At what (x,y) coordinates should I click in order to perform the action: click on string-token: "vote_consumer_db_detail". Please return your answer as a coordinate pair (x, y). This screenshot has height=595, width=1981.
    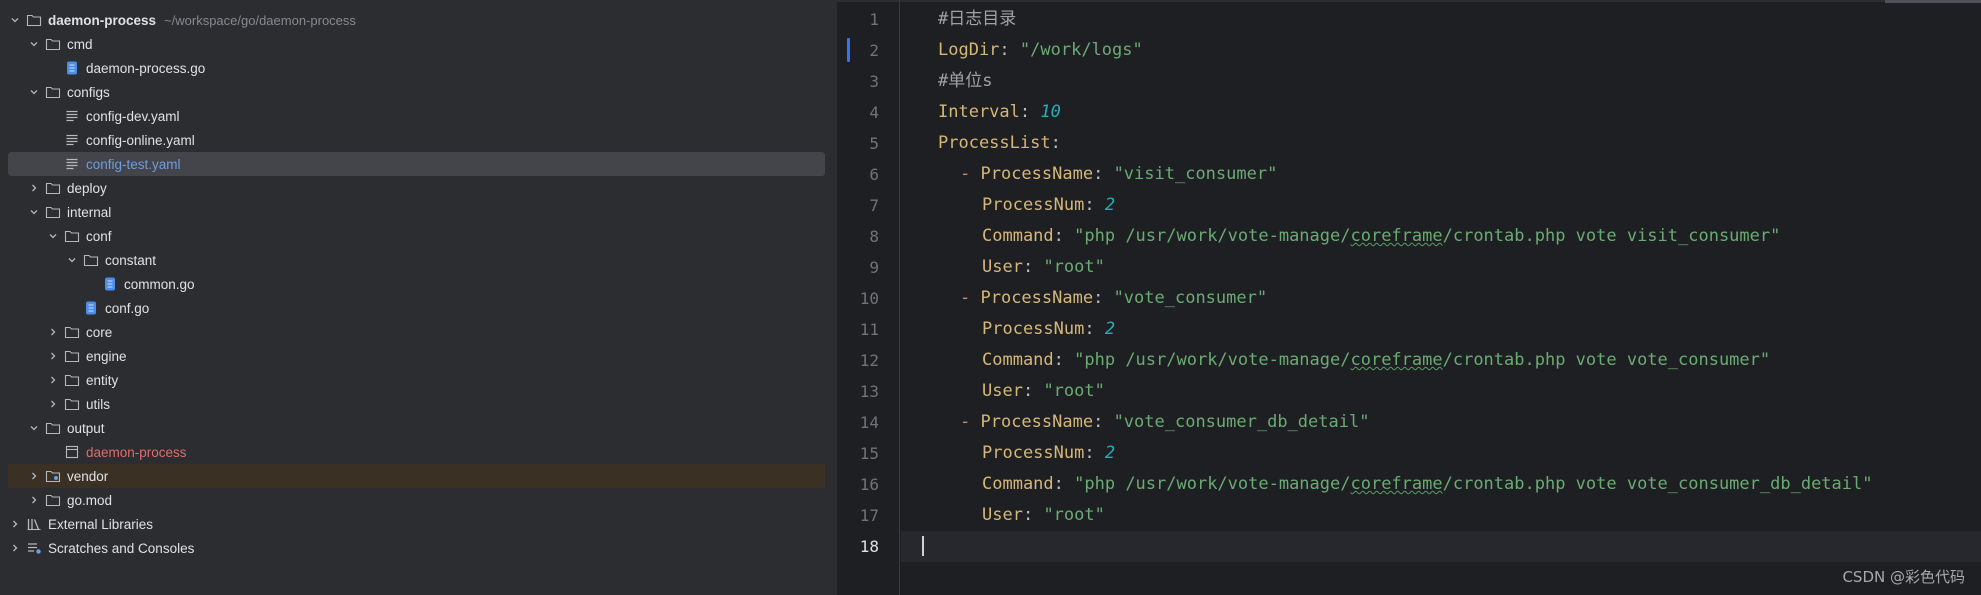
    Looking at the image, I should click on (1241, 422).